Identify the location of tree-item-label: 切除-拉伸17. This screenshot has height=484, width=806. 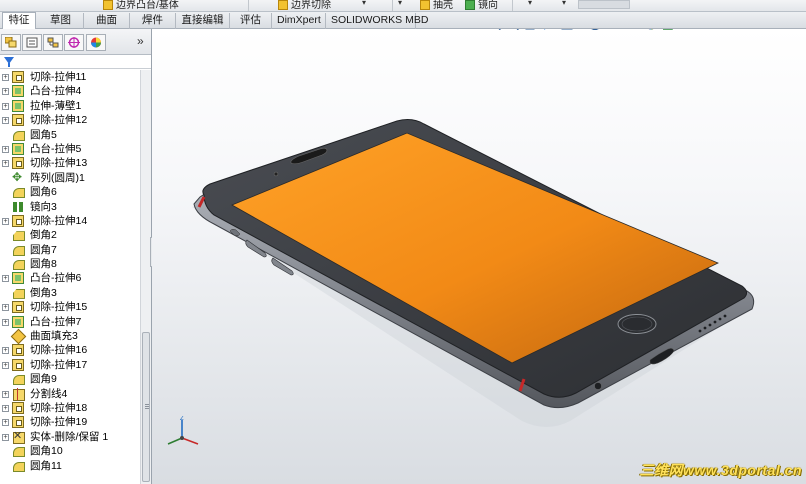
(59, 364).